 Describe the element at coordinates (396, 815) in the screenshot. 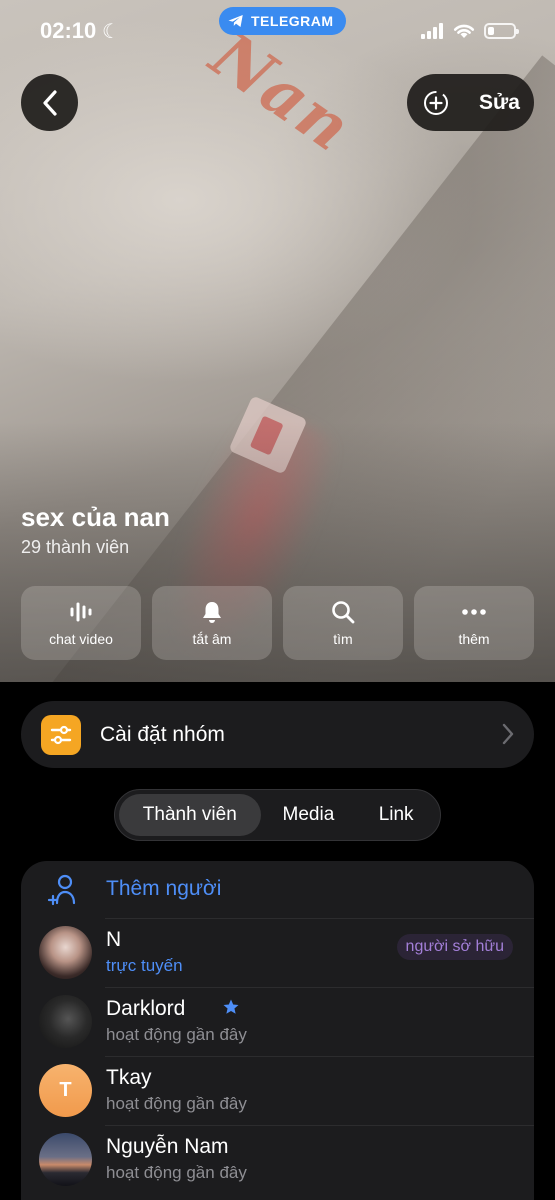

I see `tab-links: Link` at that location.